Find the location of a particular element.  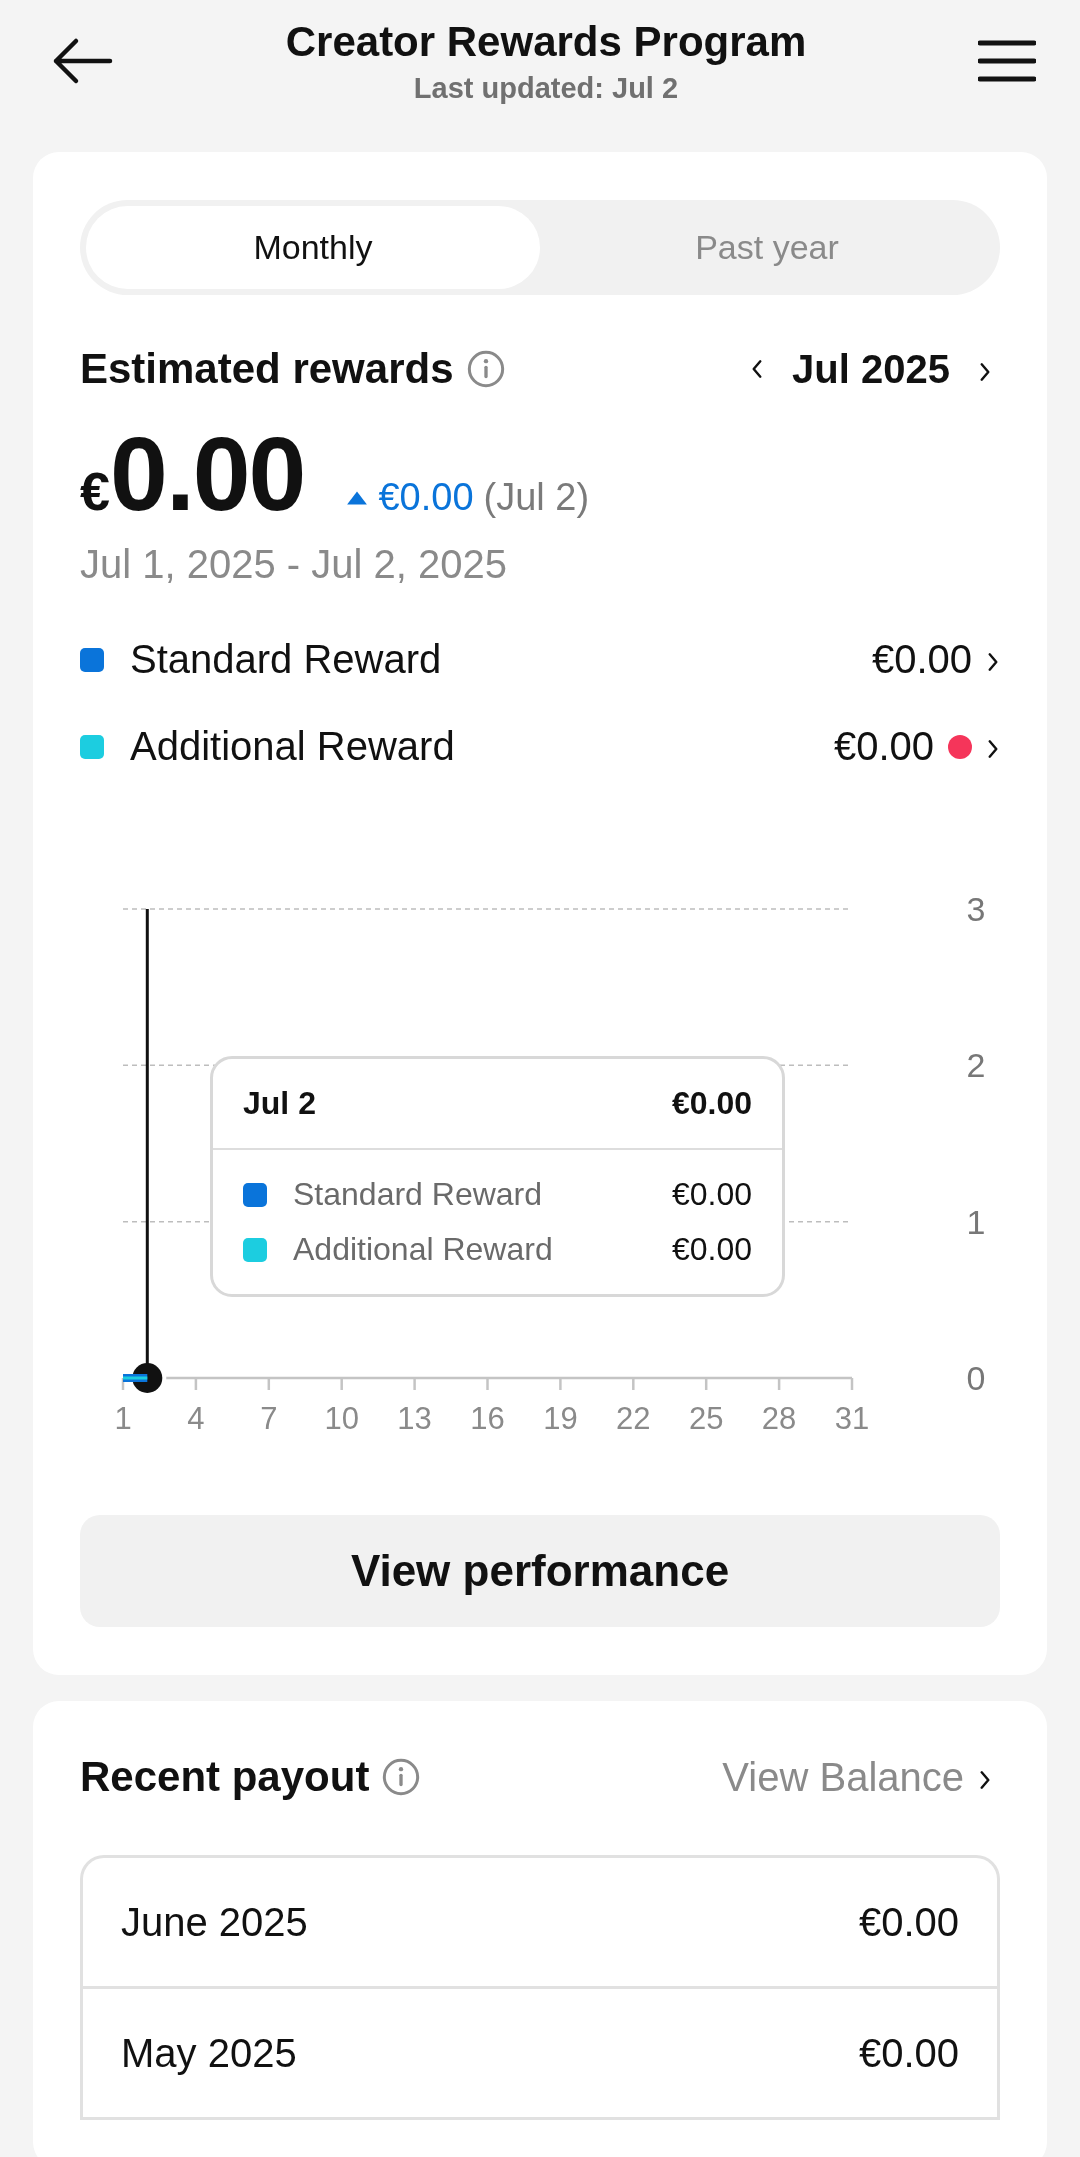

menu-icon is located at coordinates (1007, 61).